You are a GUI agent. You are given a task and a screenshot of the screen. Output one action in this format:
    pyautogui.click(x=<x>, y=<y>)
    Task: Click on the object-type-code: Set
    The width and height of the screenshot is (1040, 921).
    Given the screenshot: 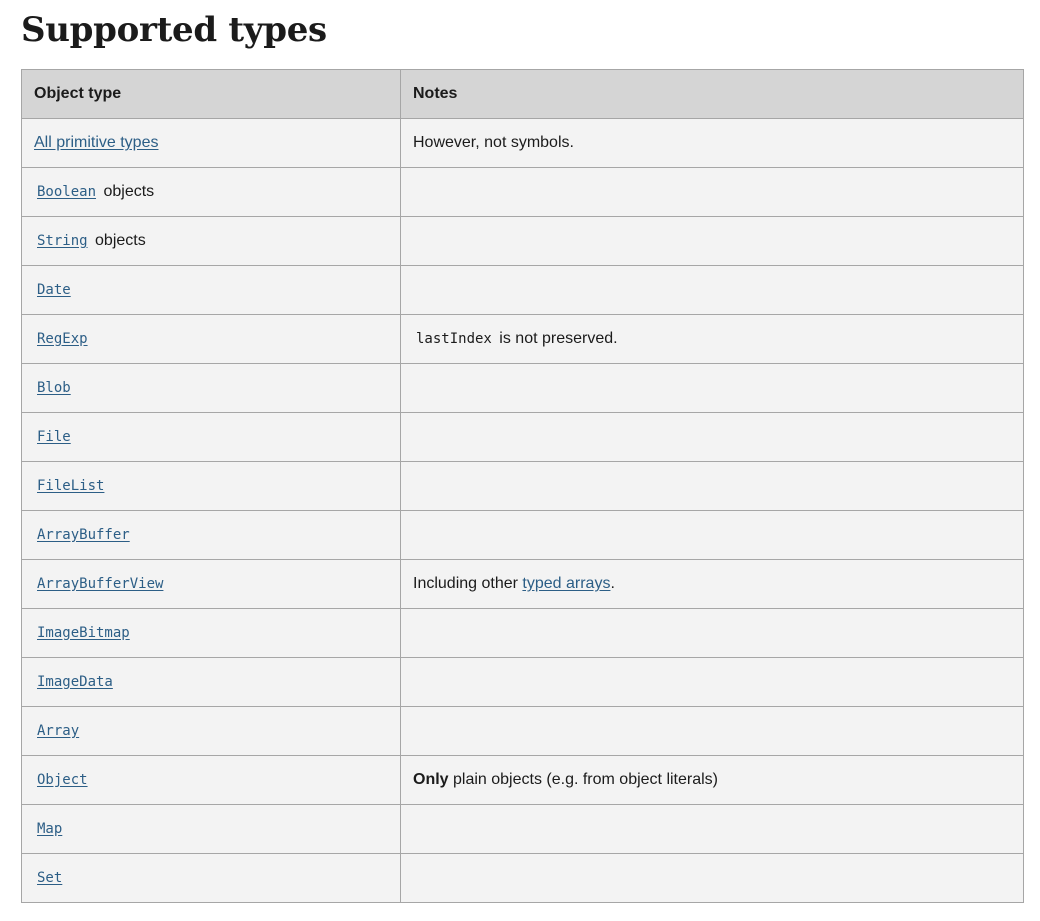 What is the action you would take?
    pyautogui.click(x=50, y=878)
    